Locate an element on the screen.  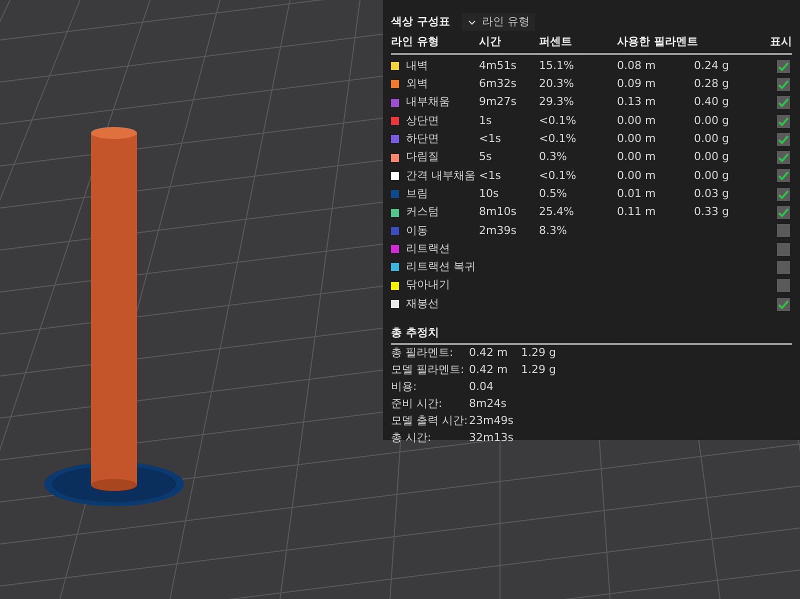
column-header: 시간 is located at coordinates (490, 42).